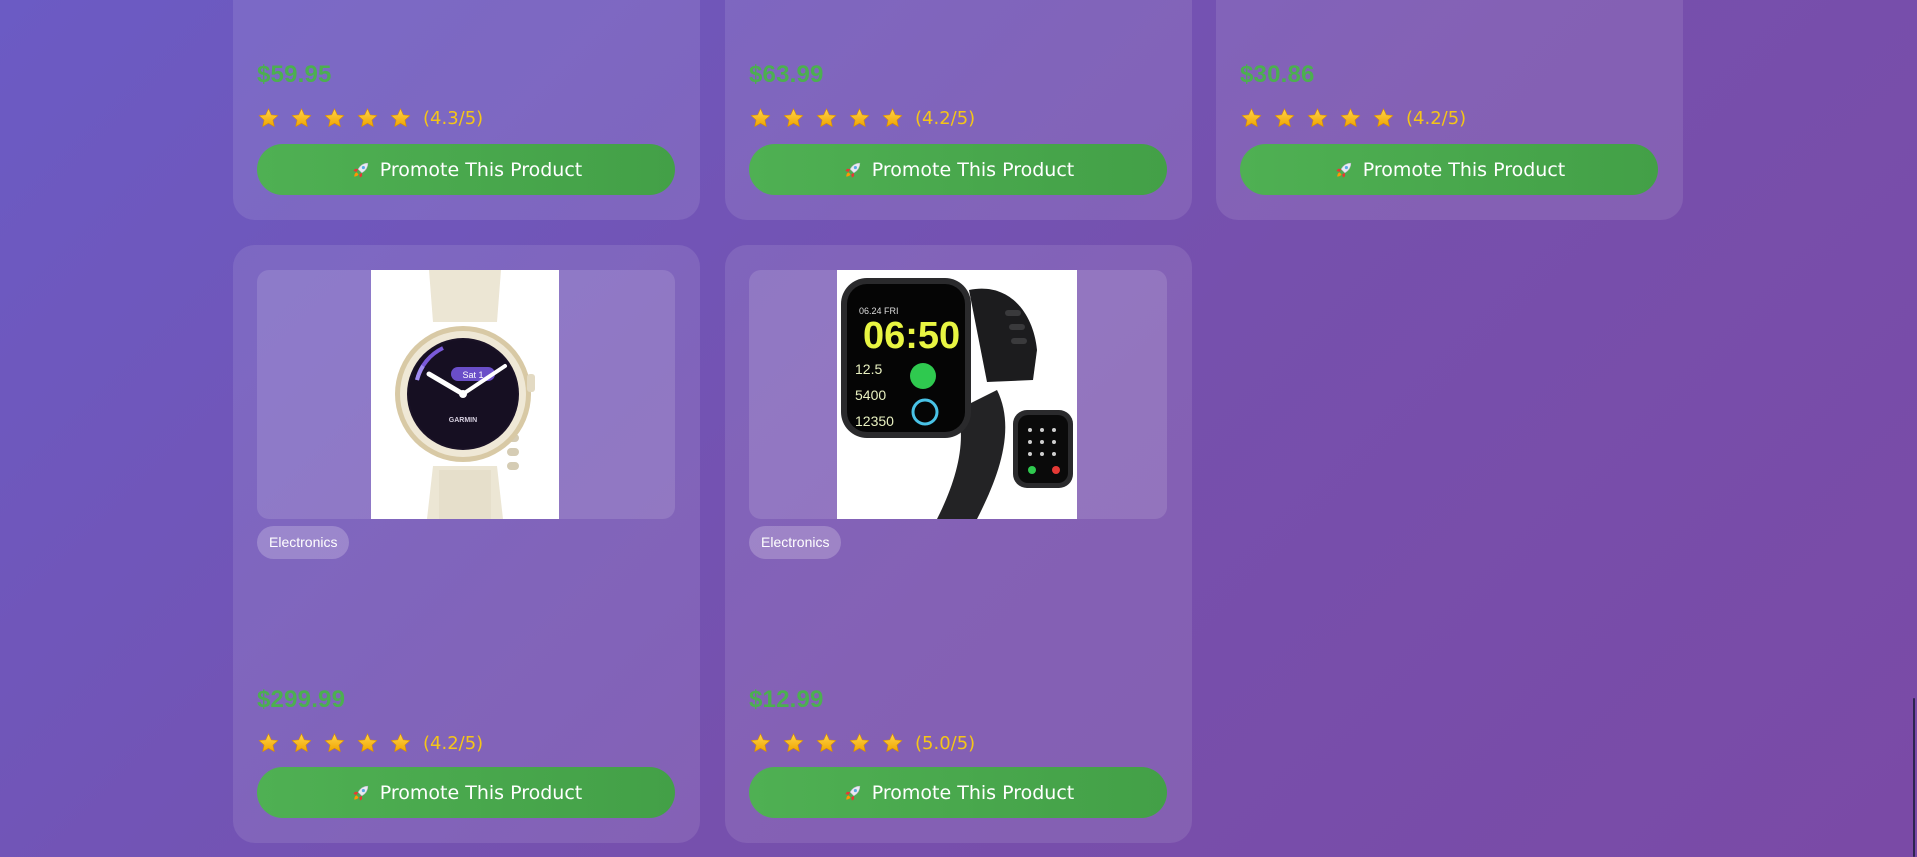 The width and height of the screenshot is (1917, 857). Describe the element at coordinates (1914, 777) in the screenshot. I see `scrollbar-thumb` at that location.